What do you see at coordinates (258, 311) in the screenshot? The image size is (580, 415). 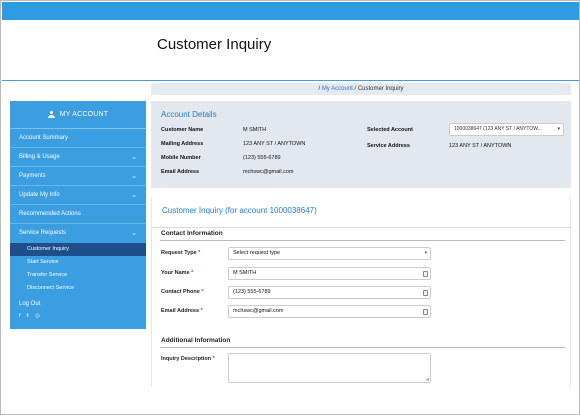 I see `email-address-field-value: mchswc@gmail.com` at bounding box center [258, 311].